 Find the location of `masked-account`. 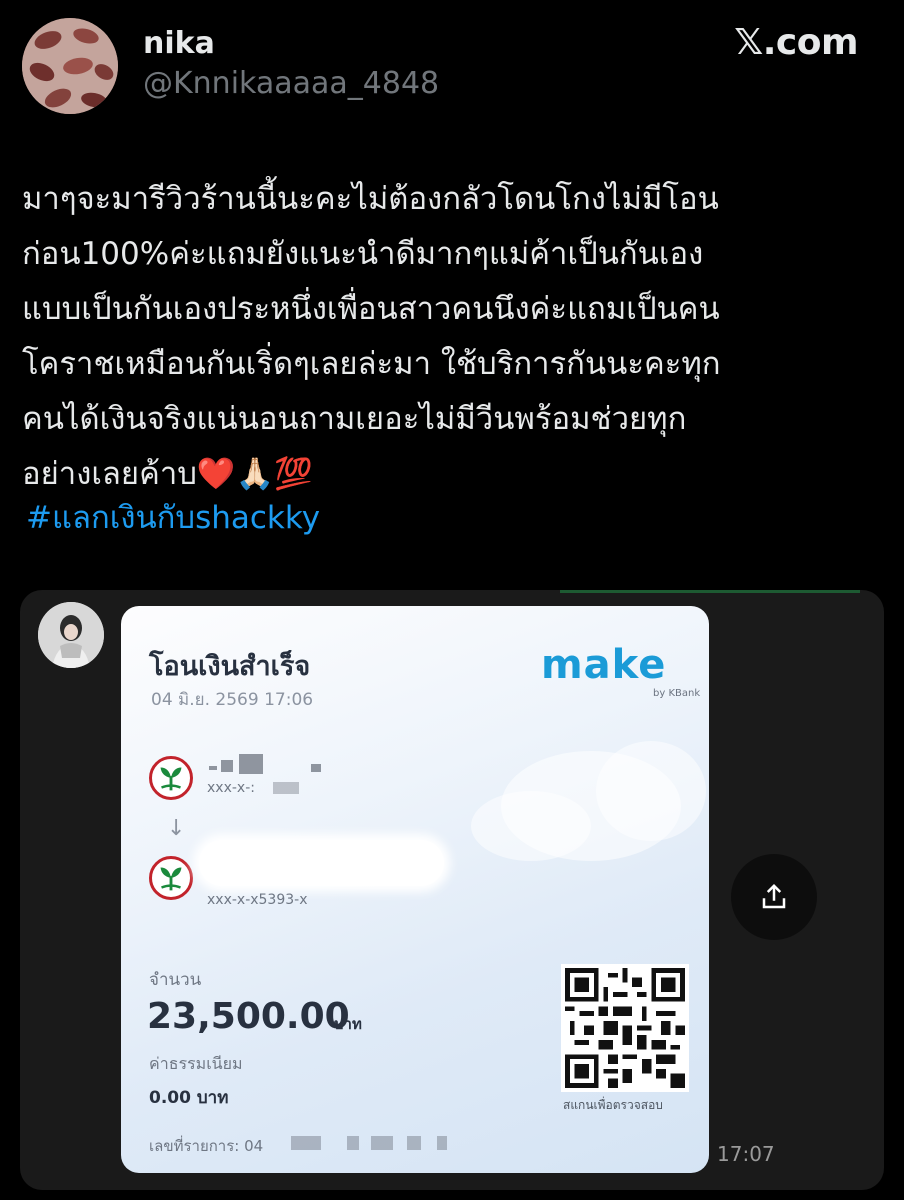

masked-account is located at coordinates (286, 788).